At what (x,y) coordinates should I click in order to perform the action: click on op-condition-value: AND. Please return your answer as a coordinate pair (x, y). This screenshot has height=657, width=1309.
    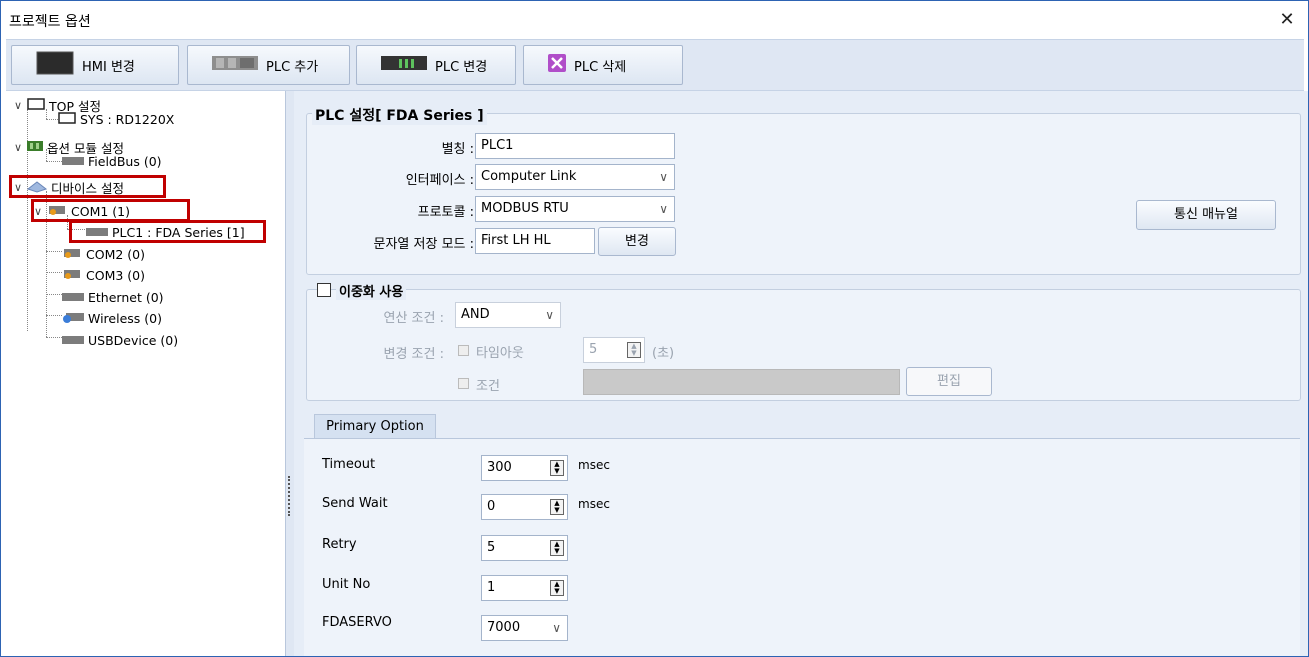
    Looking at the image, I should click on (475, 314).